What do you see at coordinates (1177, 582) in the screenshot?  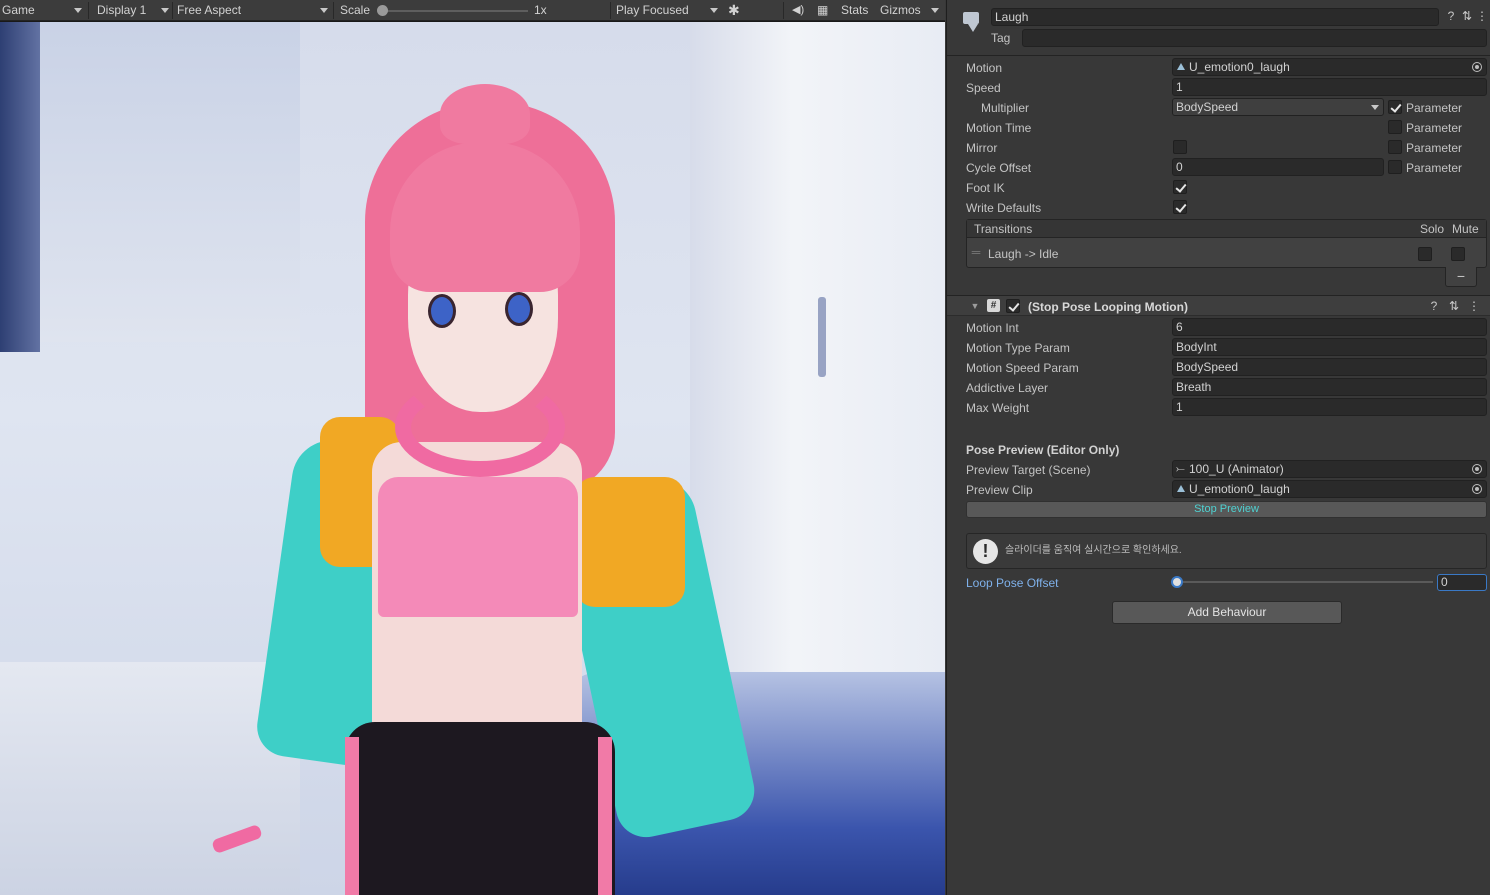 I see `loop-pose-offset-slider-knob` at bounding box center [1177, 582].